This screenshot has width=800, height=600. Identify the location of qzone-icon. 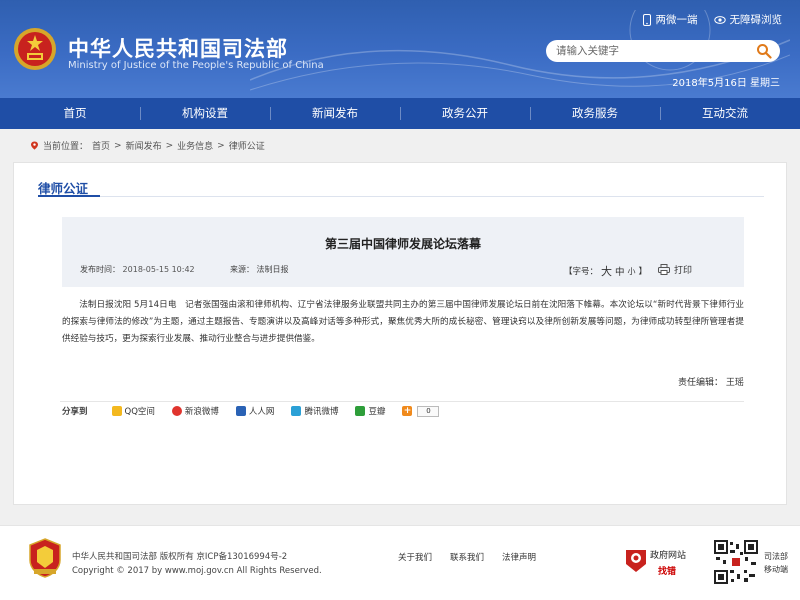
(116, 411).